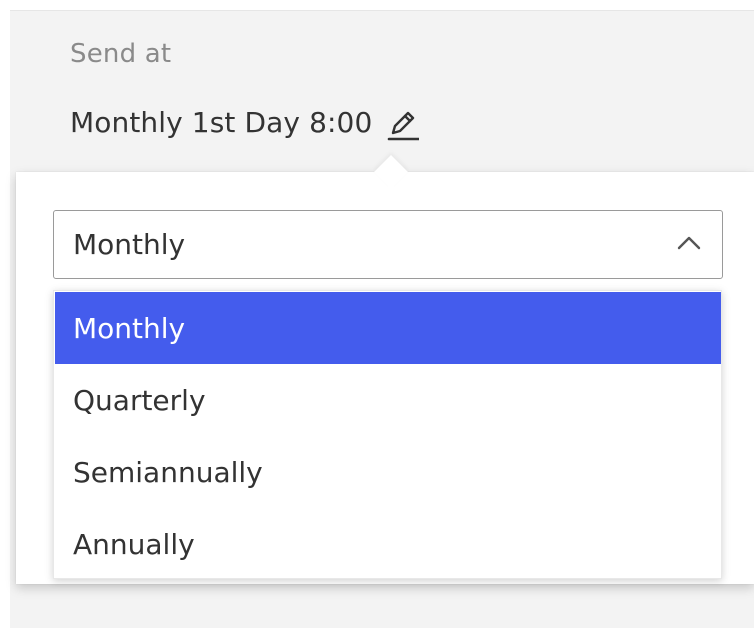 This screenshot has height=628, width=754. I want to click on chevron-up-icon, so click(689, 243).